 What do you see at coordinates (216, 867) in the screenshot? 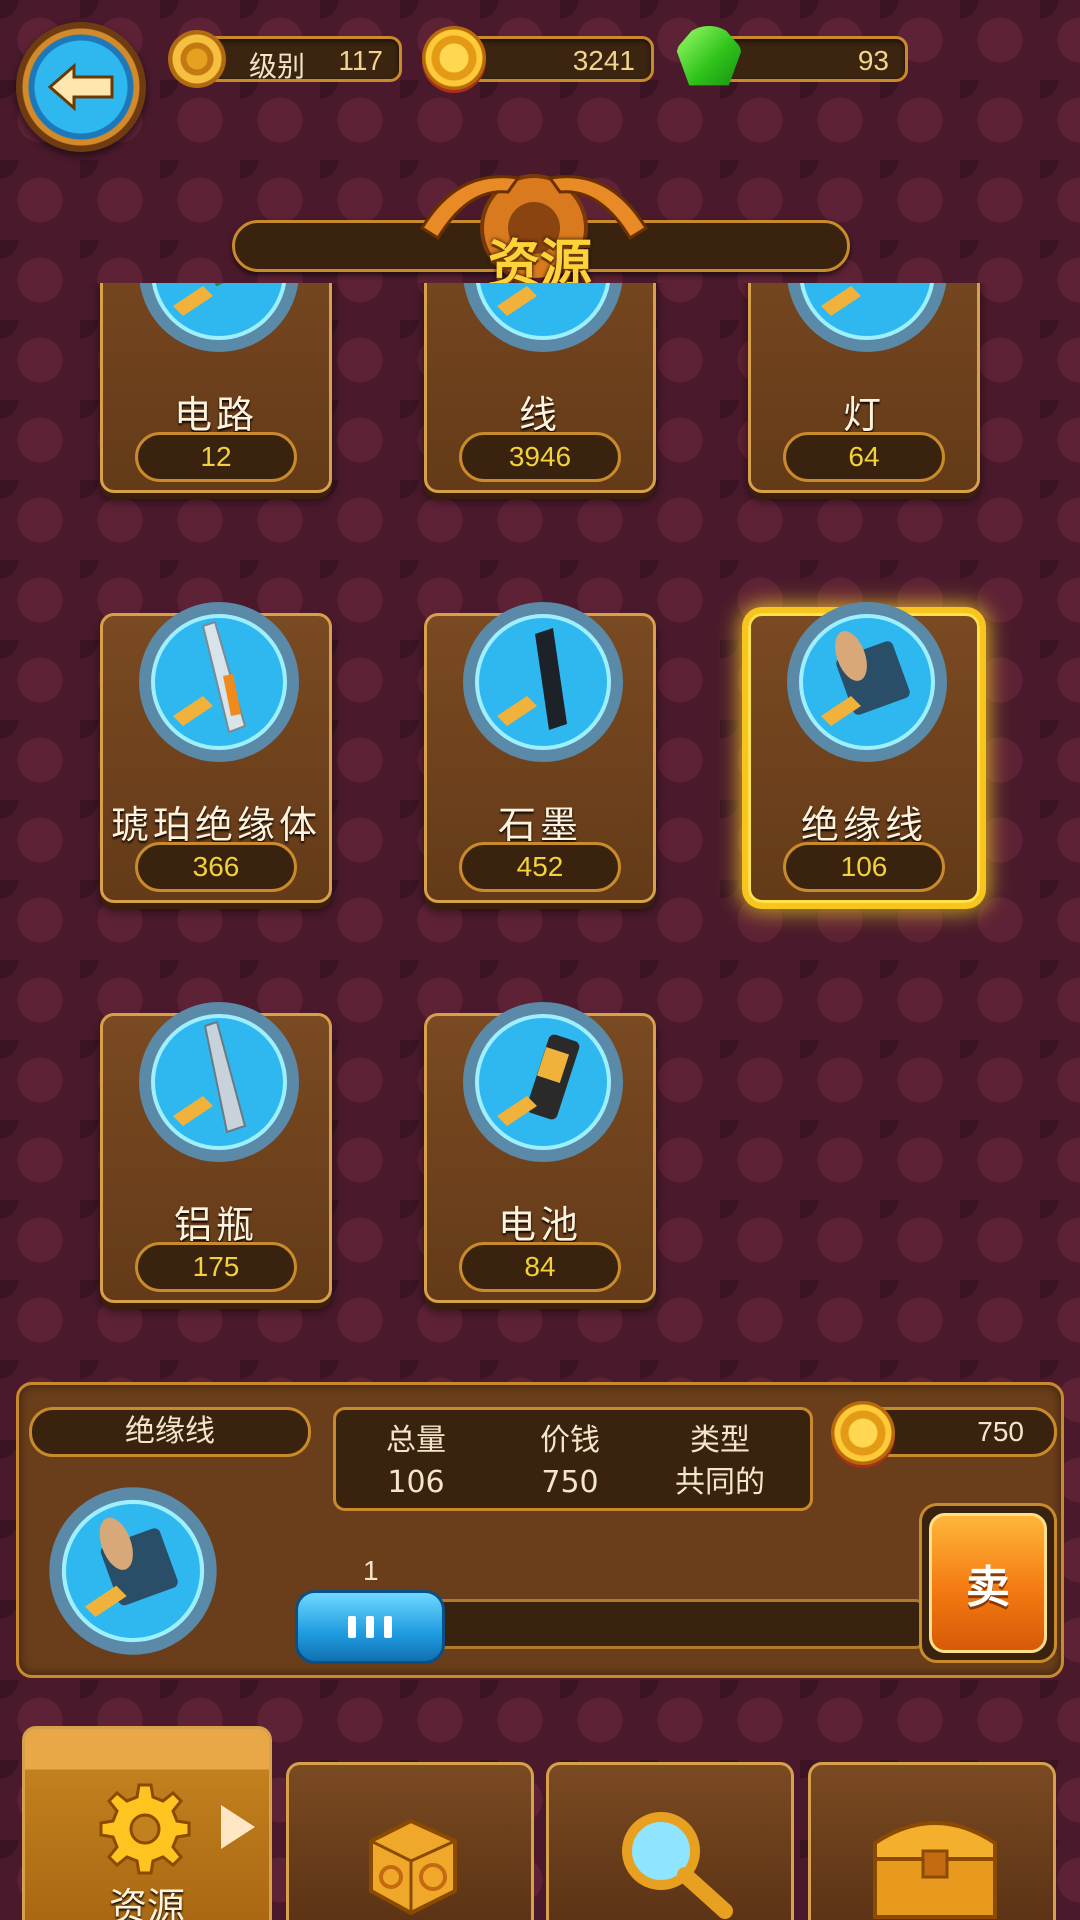
I see `item-count: 366` at bounding box center [216, 867].